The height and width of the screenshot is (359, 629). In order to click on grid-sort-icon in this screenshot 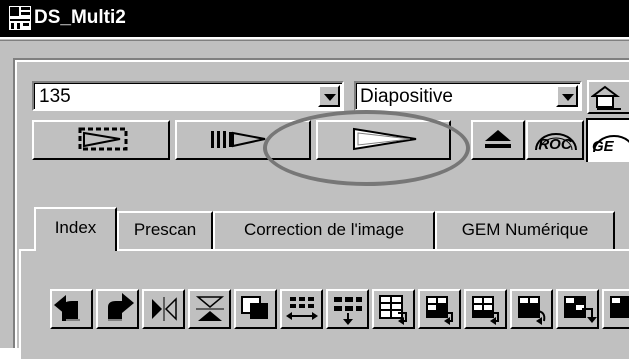, I will do `click(348, 311)`.